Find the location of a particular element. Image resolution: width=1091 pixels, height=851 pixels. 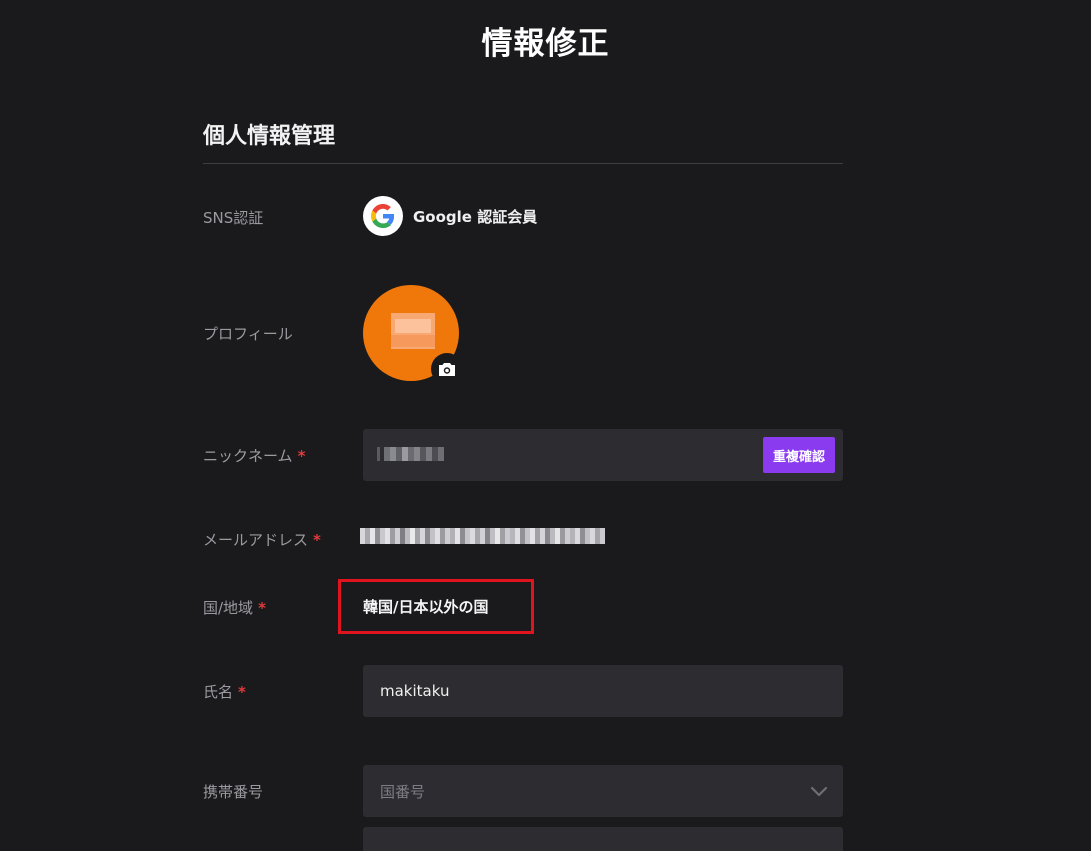

name-input: makitaku is located at coordinates (603, 691).